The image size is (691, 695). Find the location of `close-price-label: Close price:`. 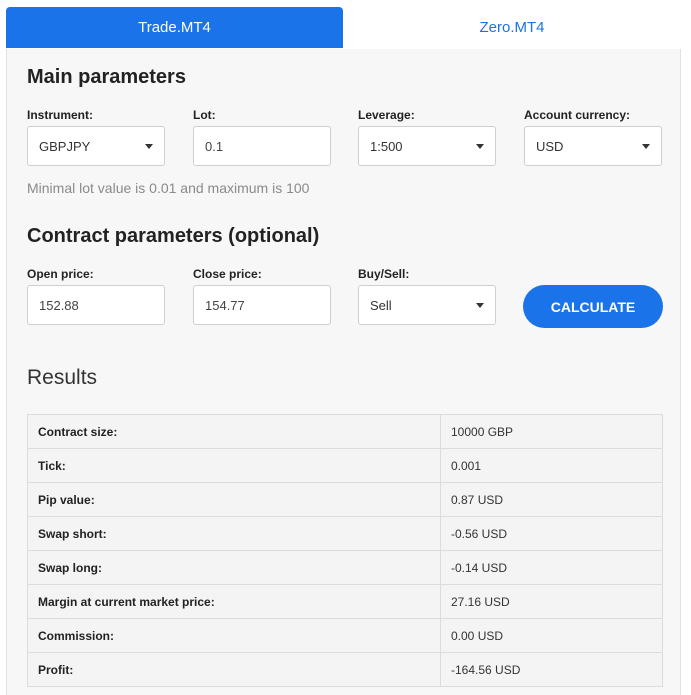

close-price-label: Close price: is located at coordinates (227, 274).